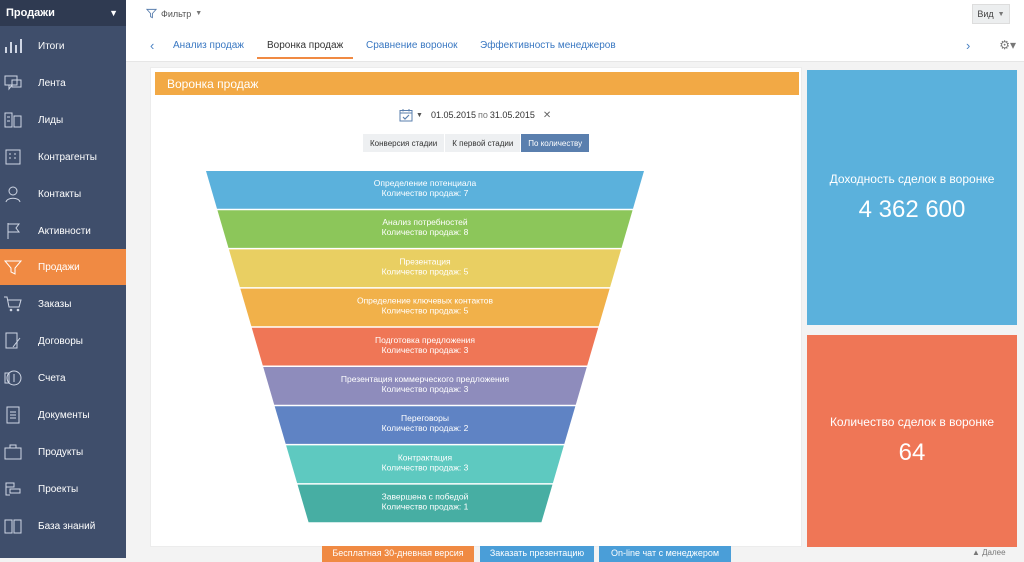  Describe the element at coordinates (575, 15) in the screenshot. I see `top-bar: Фильтр ▼ Вид ▼` at that location.